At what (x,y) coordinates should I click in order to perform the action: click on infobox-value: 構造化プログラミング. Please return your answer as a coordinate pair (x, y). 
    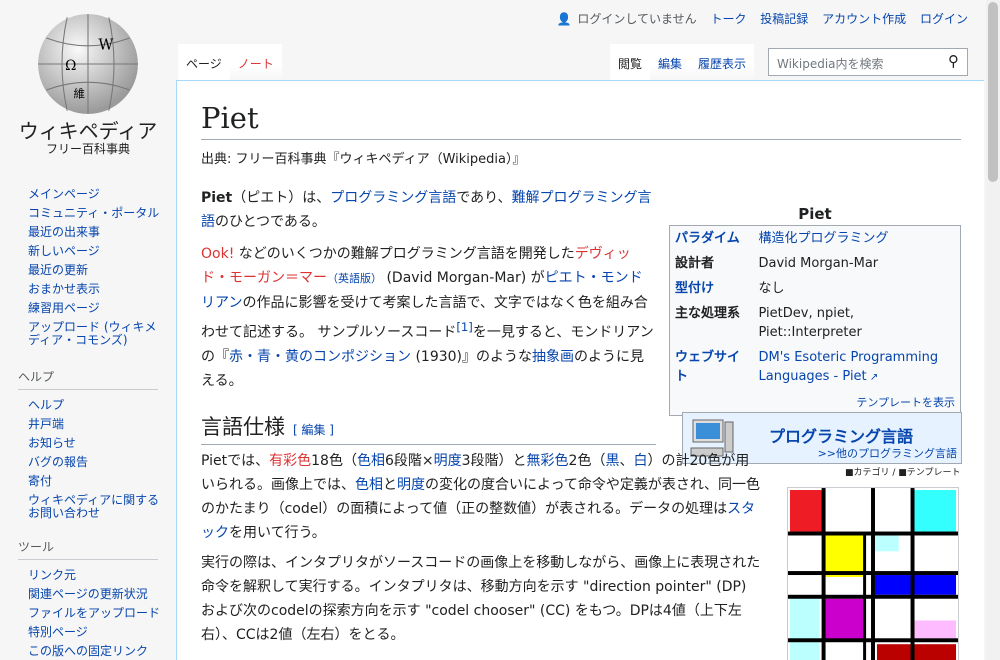
    Looking at the image, I should click on (824, 238).